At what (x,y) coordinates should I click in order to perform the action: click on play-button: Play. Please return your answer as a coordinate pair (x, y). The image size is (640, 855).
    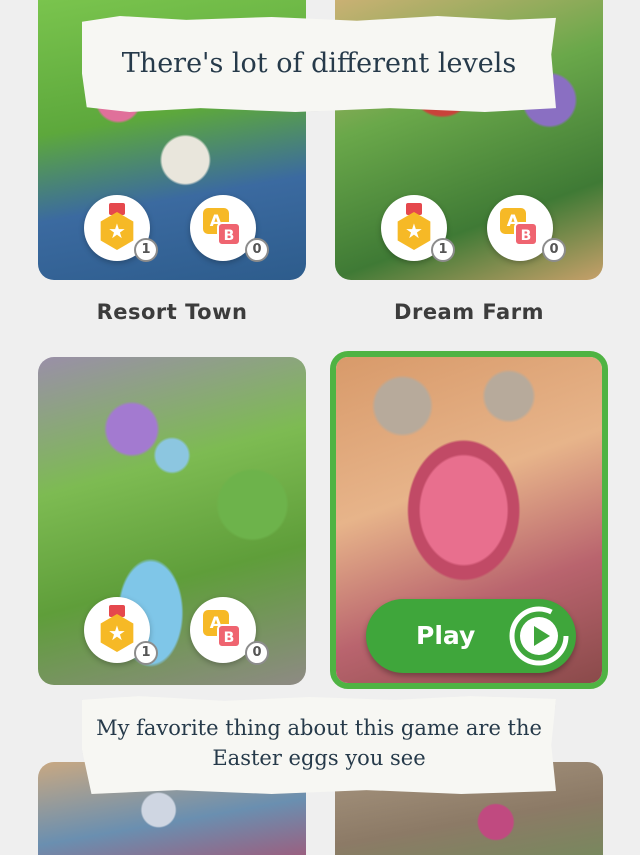
    Looking at the image, I should click on (471, 636).